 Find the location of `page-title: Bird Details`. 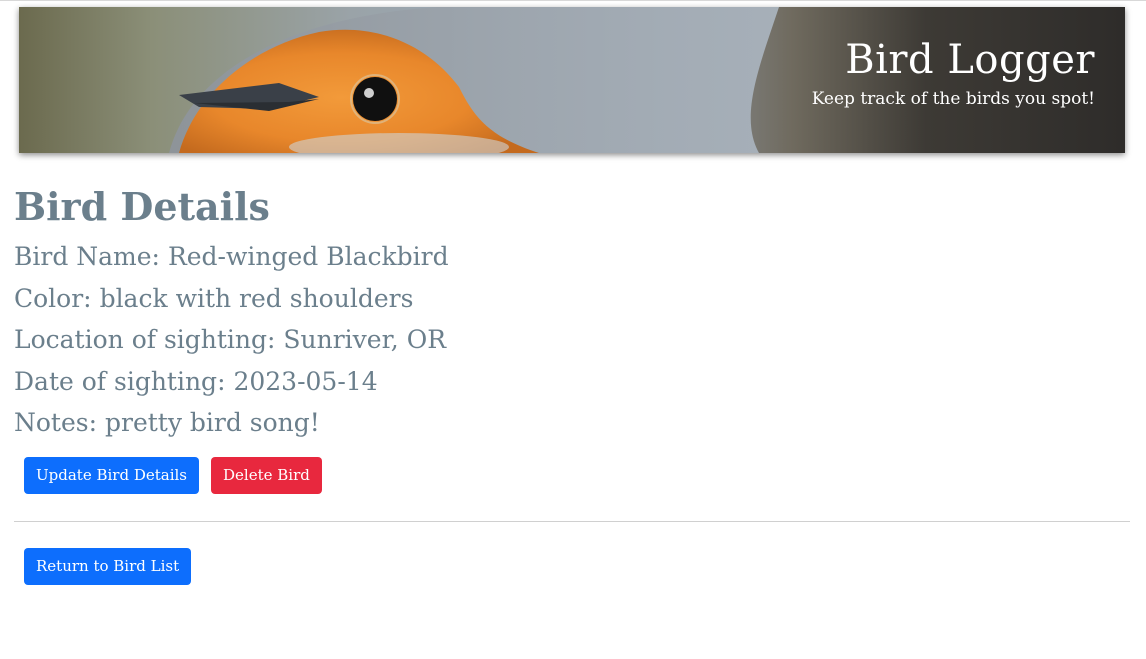

page-title: Bird Details is located at coordinates (142, 206).